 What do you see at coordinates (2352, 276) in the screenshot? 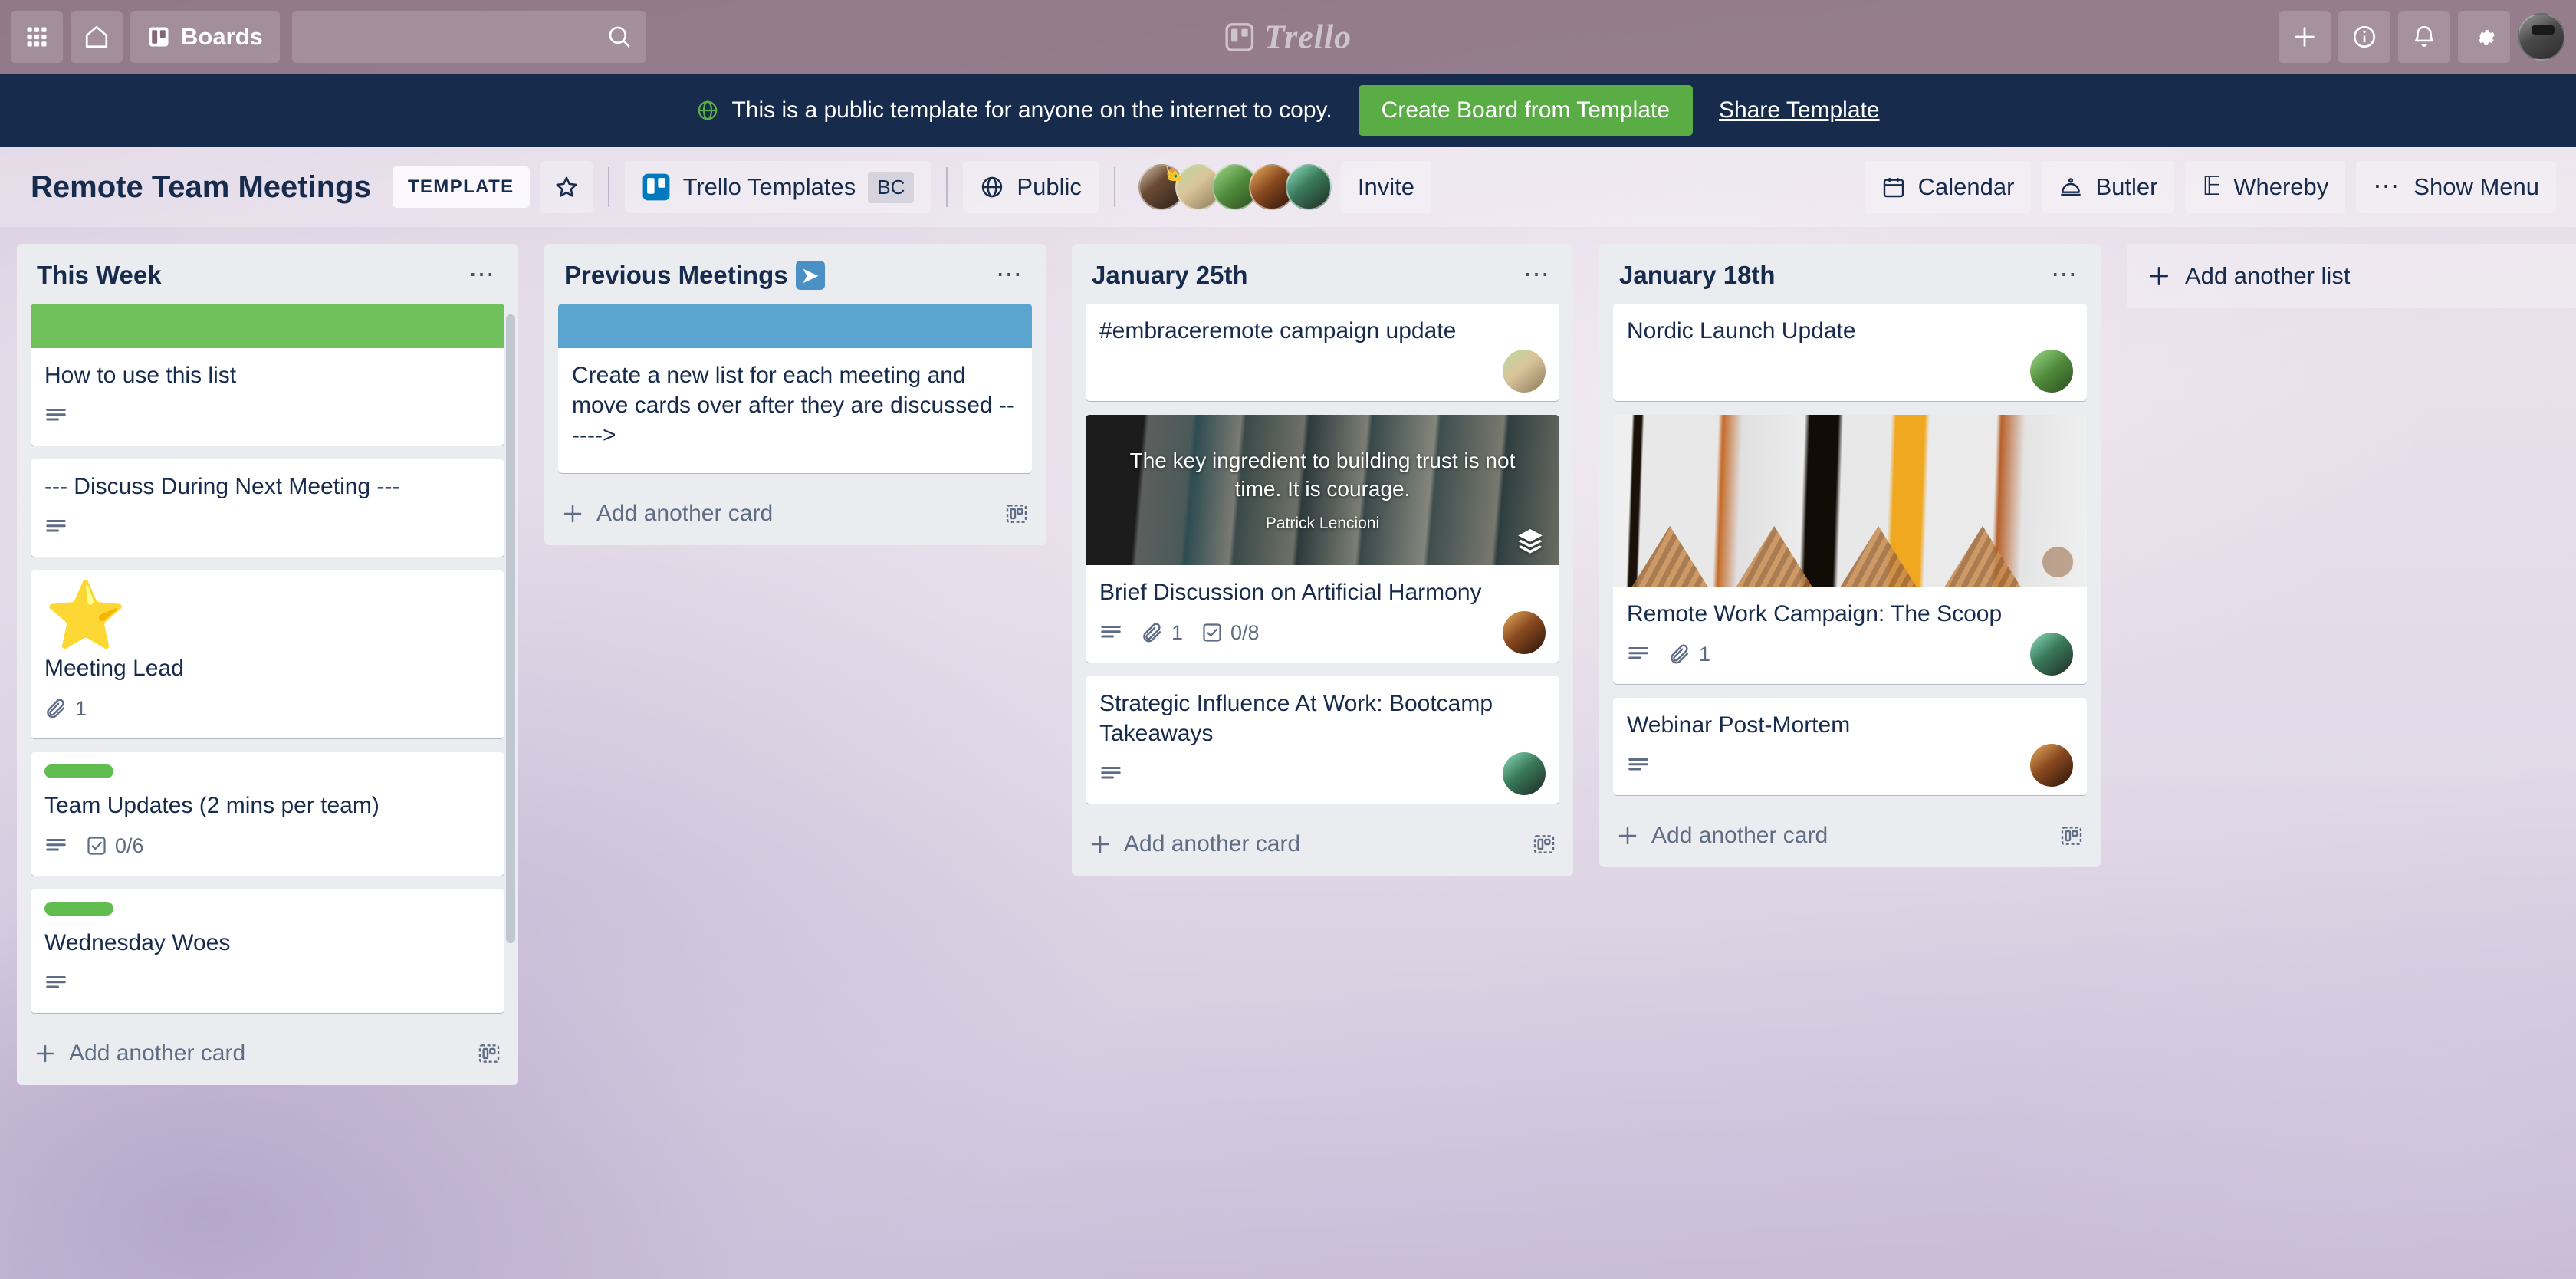
I see `add-list-button: Add another list` at bounding box center [2352, 276].